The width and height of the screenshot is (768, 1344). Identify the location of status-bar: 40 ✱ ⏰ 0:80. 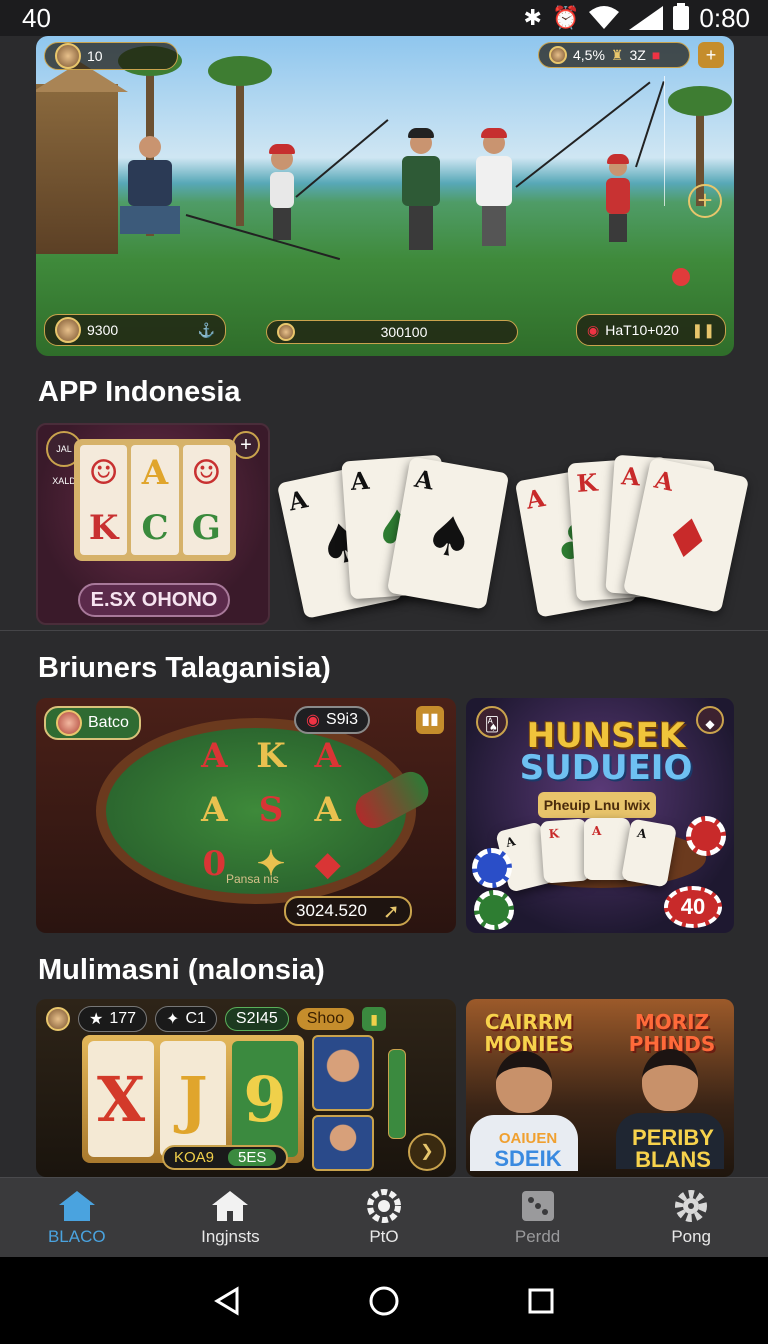
(384, 18).